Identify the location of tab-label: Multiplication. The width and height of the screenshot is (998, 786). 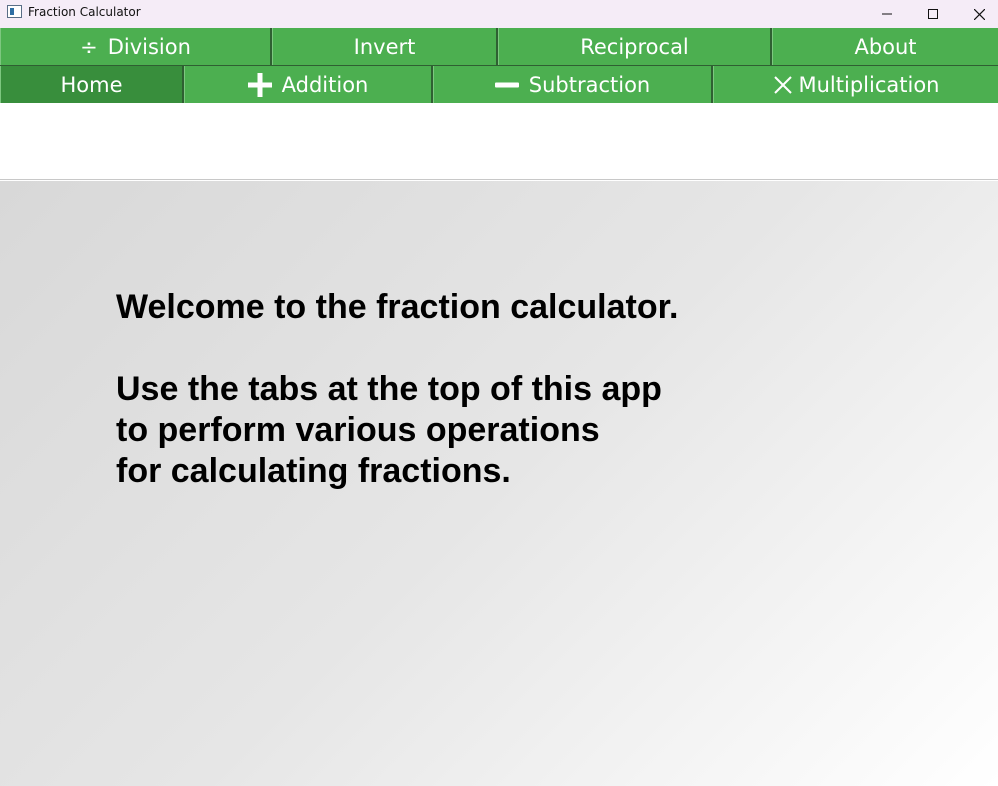
(869, 84).